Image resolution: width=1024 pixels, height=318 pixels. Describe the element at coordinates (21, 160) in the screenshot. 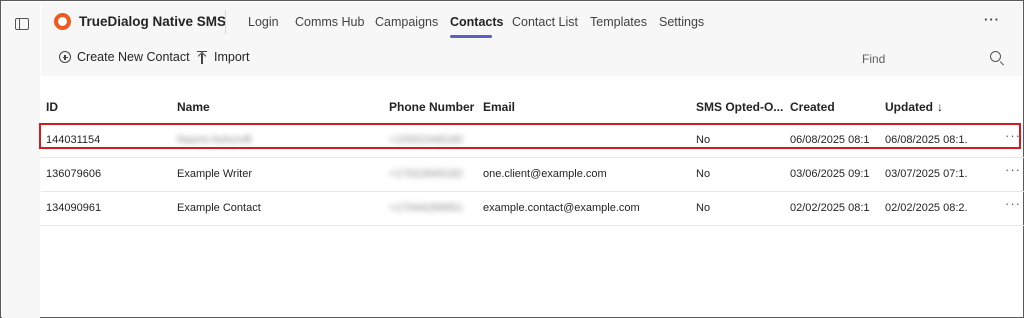

I see `left-rail` at that location.